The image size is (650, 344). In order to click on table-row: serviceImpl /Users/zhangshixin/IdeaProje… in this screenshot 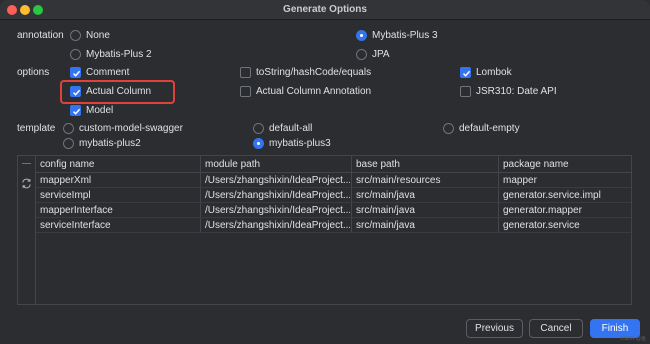, I will do `click(333, 195)`.